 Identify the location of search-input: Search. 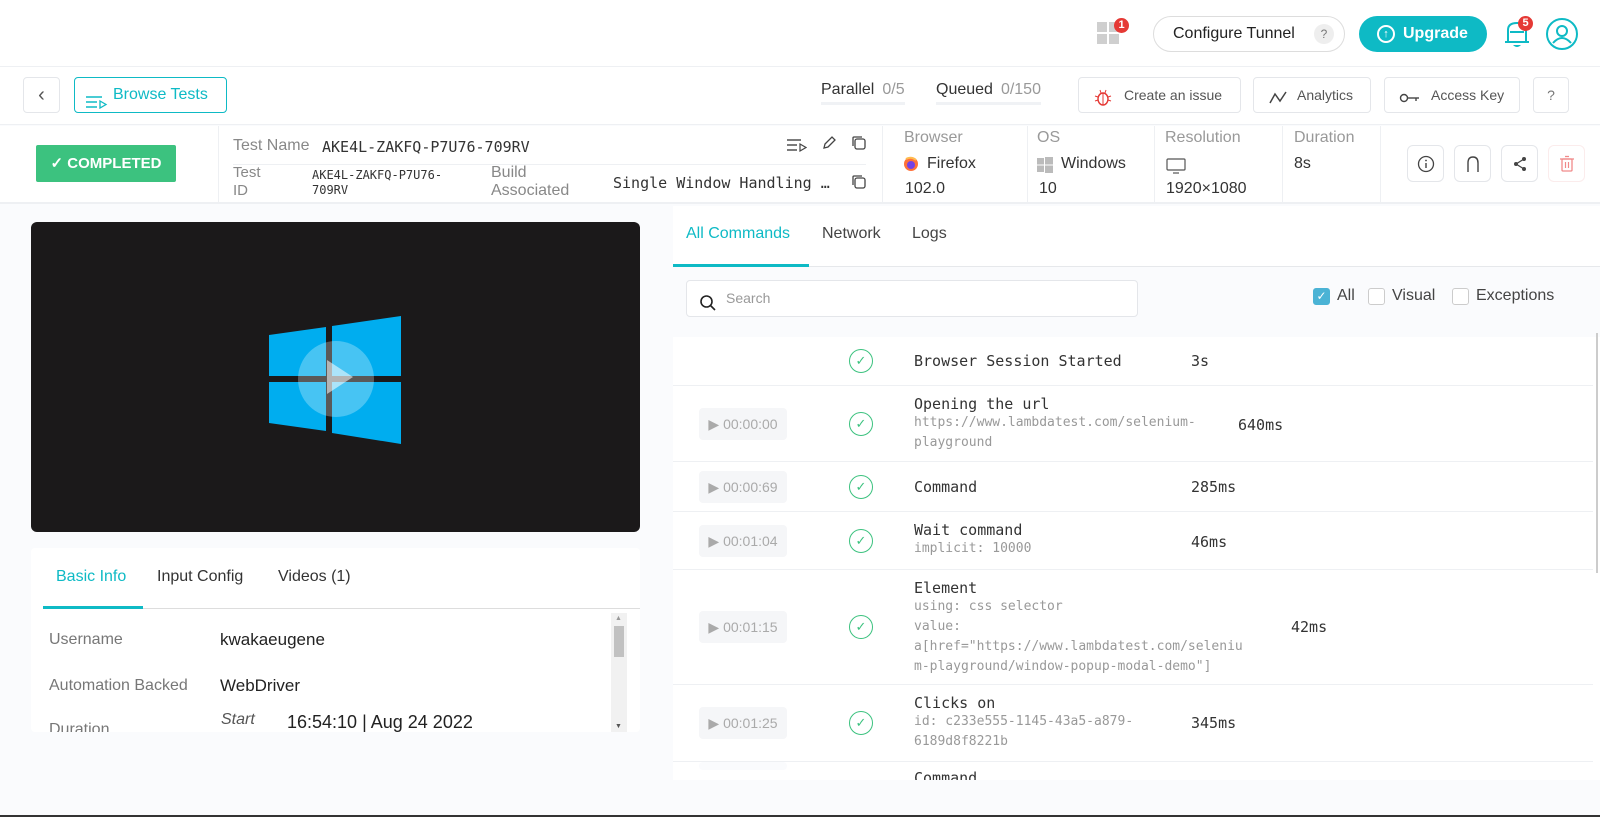
(912, 298).